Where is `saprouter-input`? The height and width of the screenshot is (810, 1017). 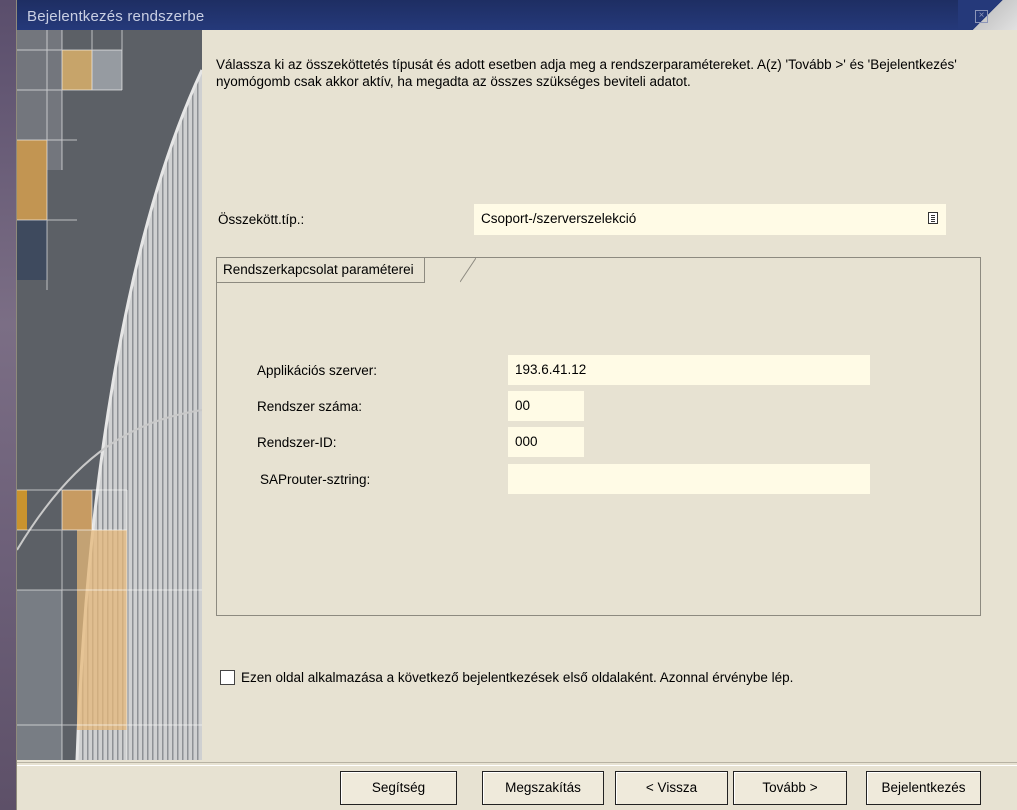
saprouter-input is located at coordinates (689, 479).